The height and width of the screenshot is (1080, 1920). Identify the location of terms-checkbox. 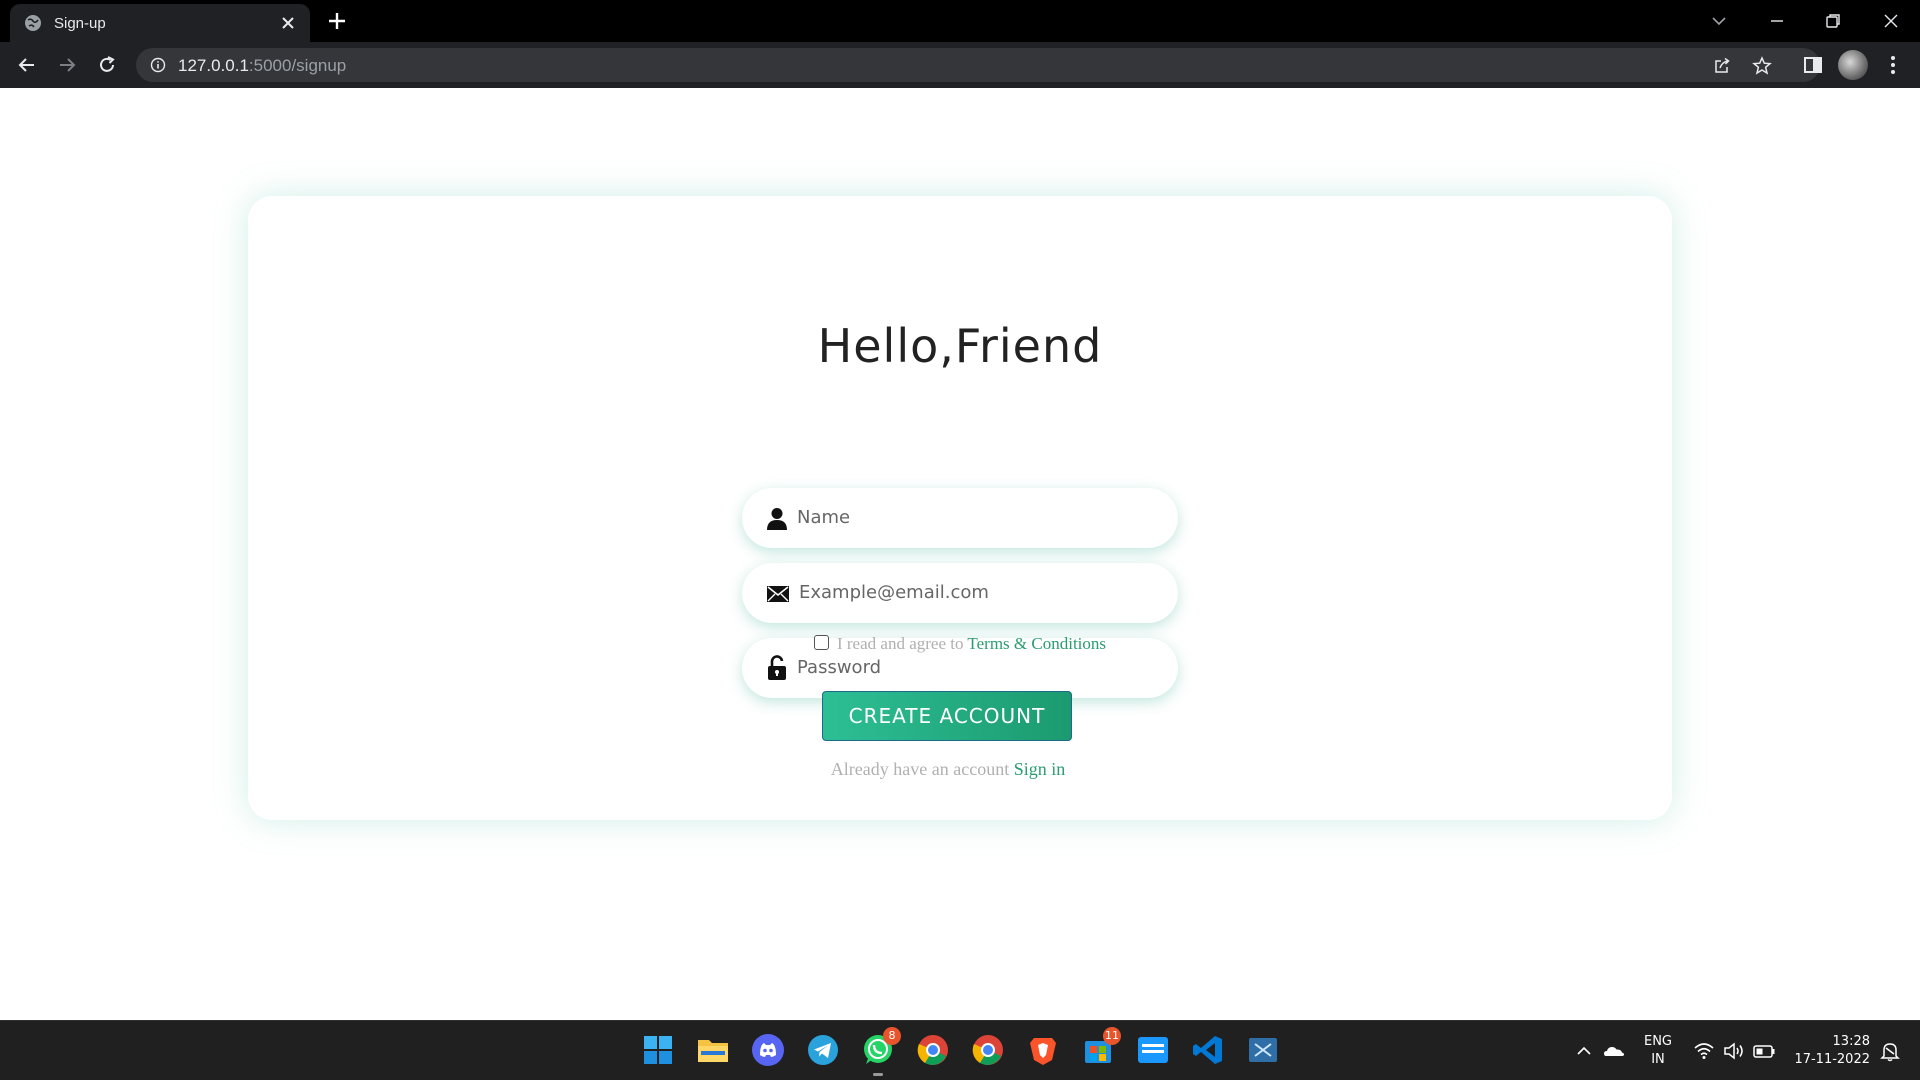
(821, 642).